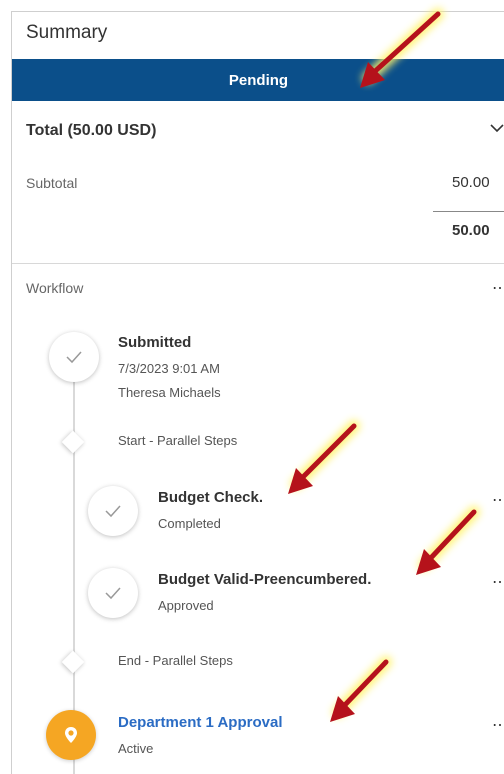 The height and width of the screenshot is (774, 504). Describe the element at coordinates (402, 48) in the screenshot. I see `arrow-to-pending` at that location.